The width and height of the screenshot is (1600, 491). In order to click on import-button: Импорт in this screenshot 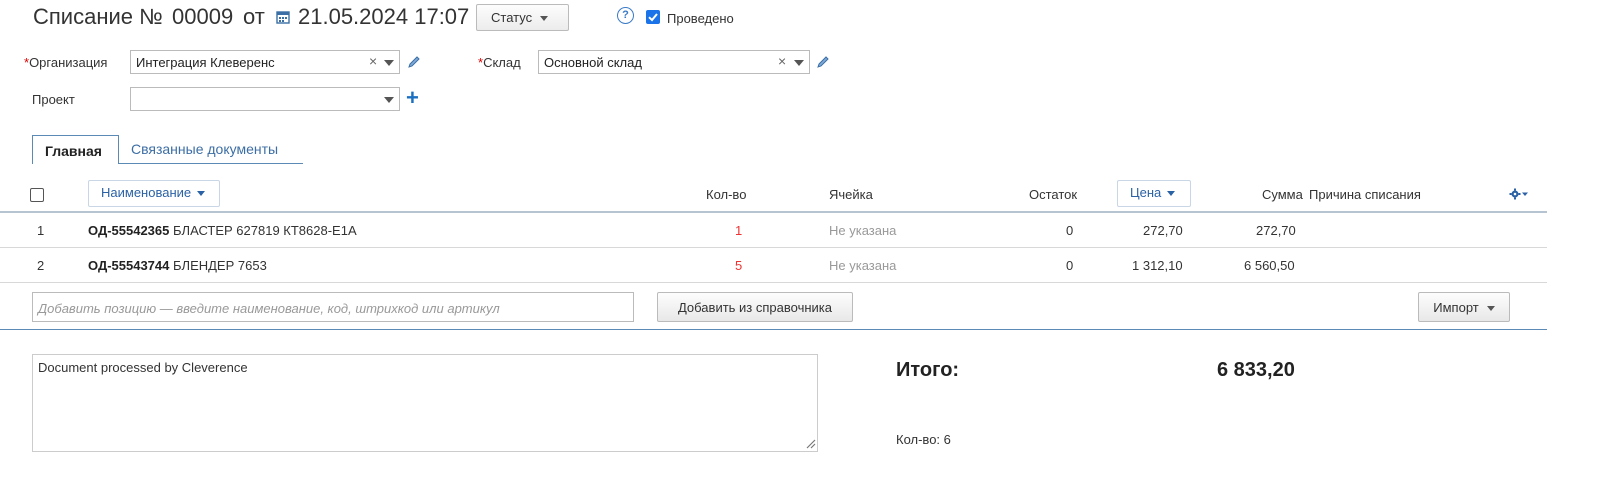, I will do `click(1464, 307)`.